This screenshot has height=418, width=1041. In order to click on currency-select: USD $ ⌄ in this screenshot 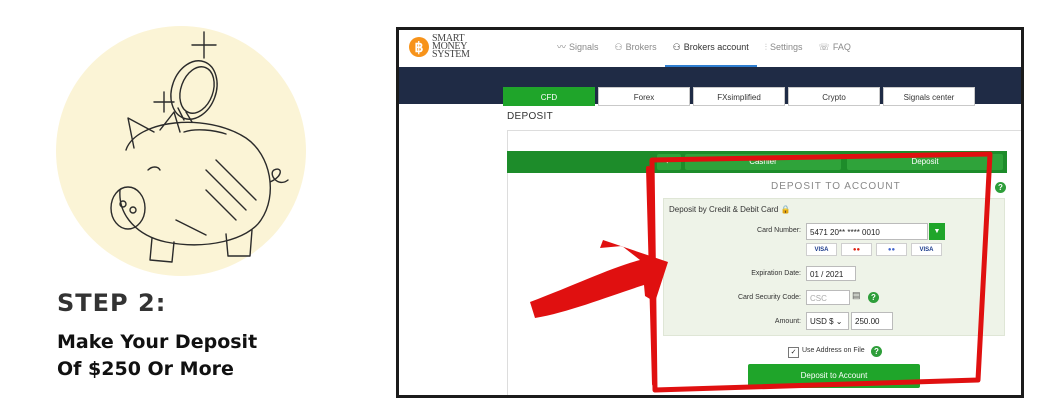, I will do `click(827, 321)`.